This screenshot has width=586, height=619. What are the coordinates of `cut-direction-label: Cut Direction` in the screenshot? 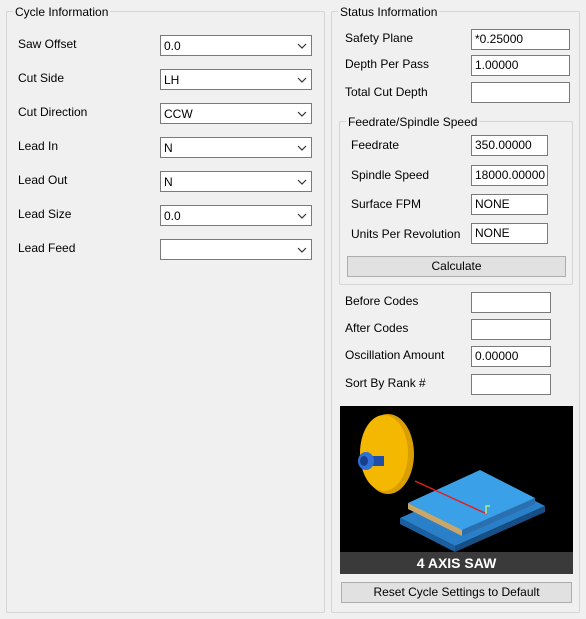 It's located at (53, 112).